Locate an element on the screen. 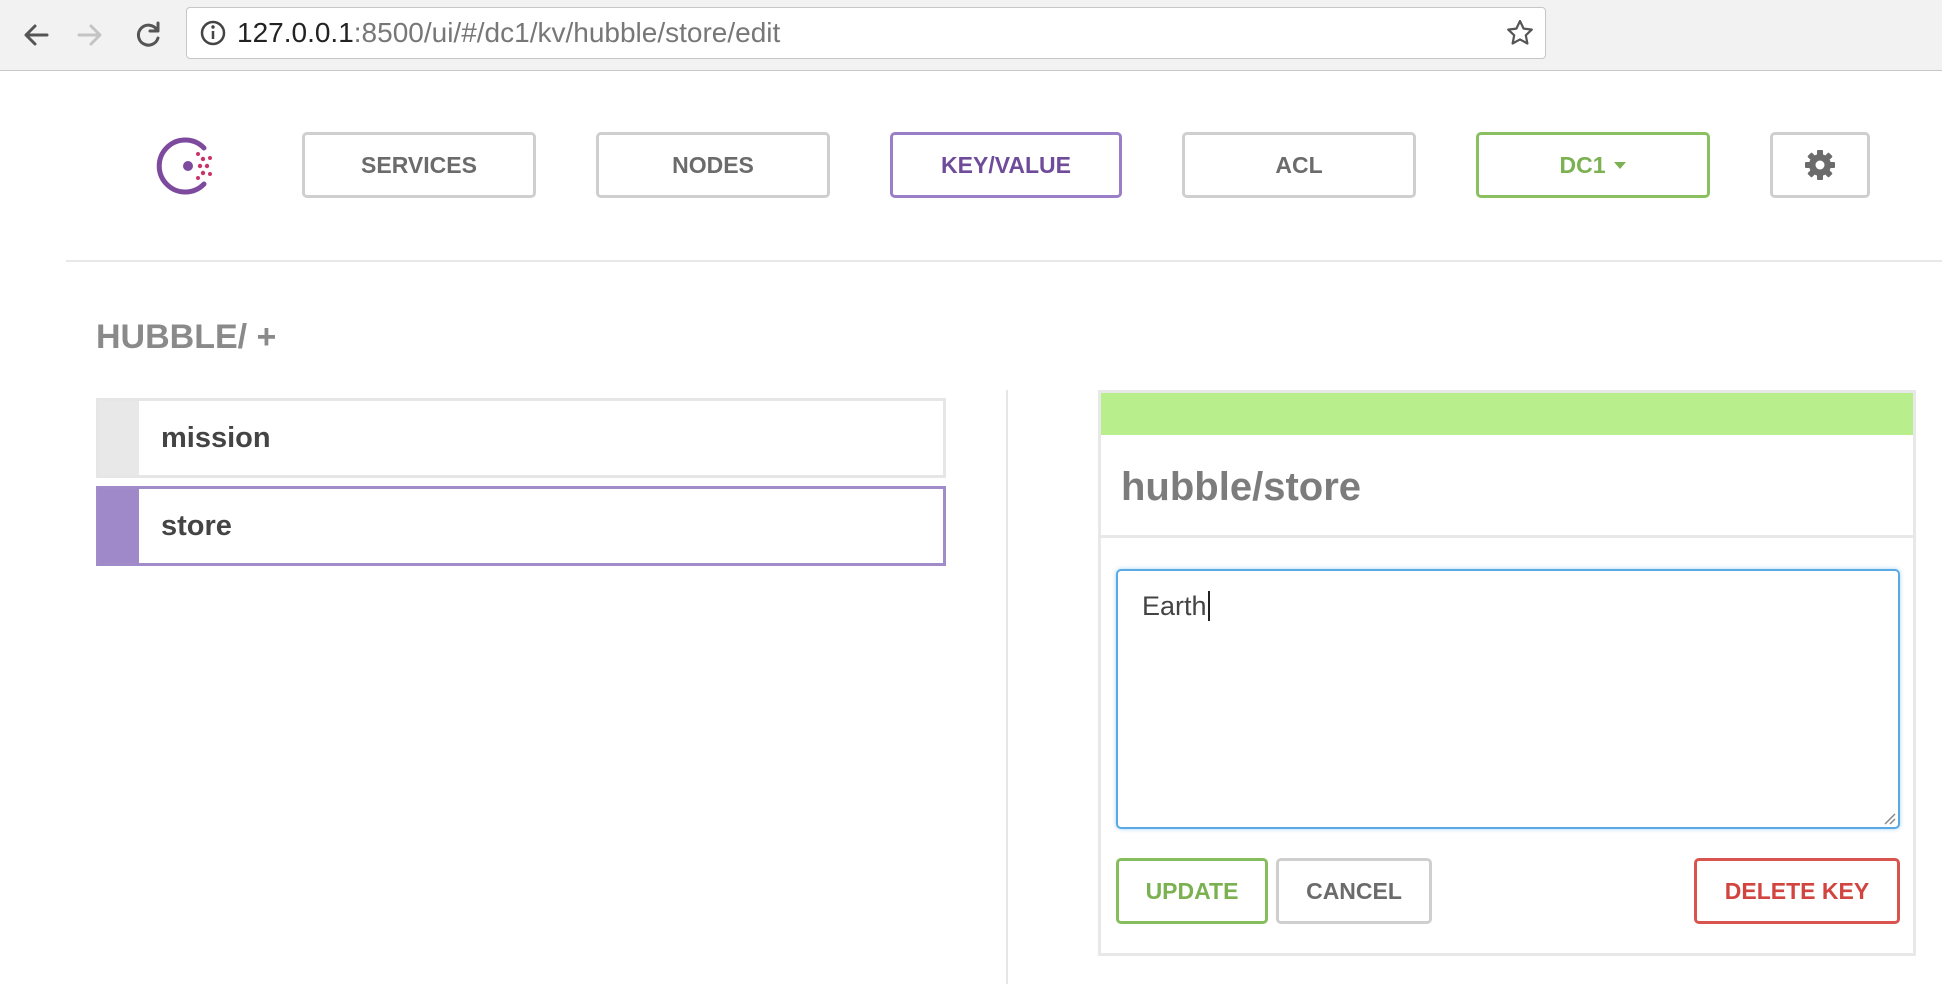  back-button is located at coordinates (36, 35).